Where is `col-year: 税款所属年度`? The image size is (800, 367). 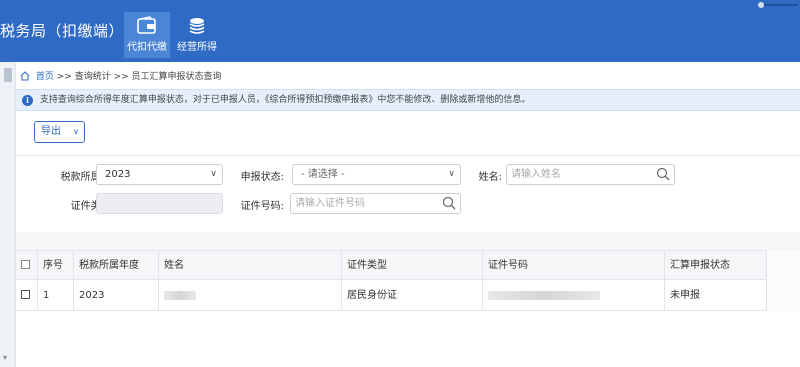 col-year: 税款所属年度 is located at coordinates (116, 266).